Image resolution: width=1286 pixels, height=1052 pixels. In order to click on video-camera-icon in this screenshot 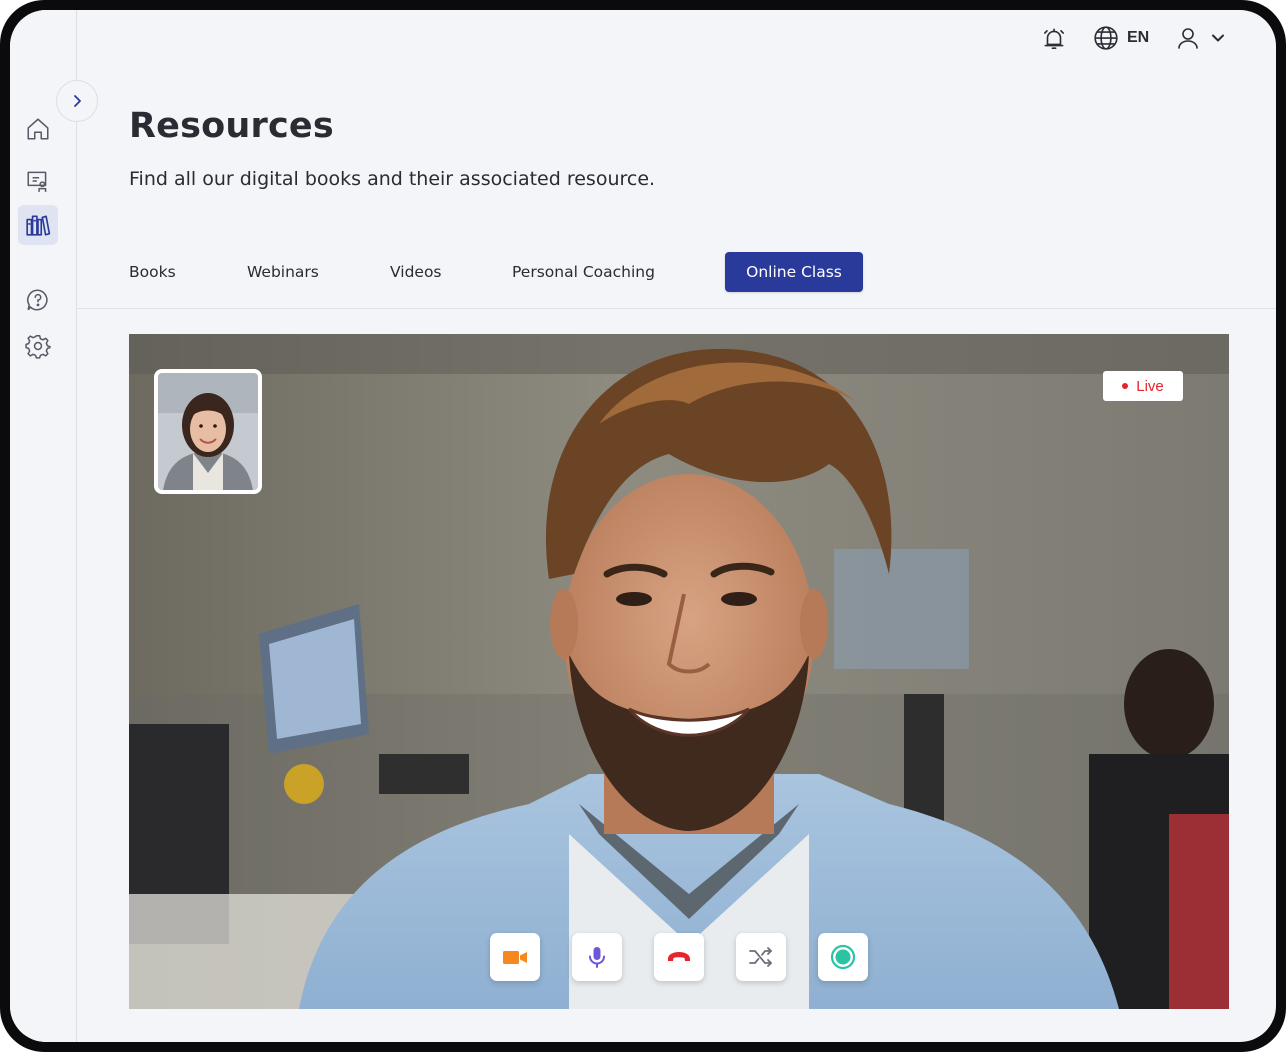, I will do `click(515, 957)`.